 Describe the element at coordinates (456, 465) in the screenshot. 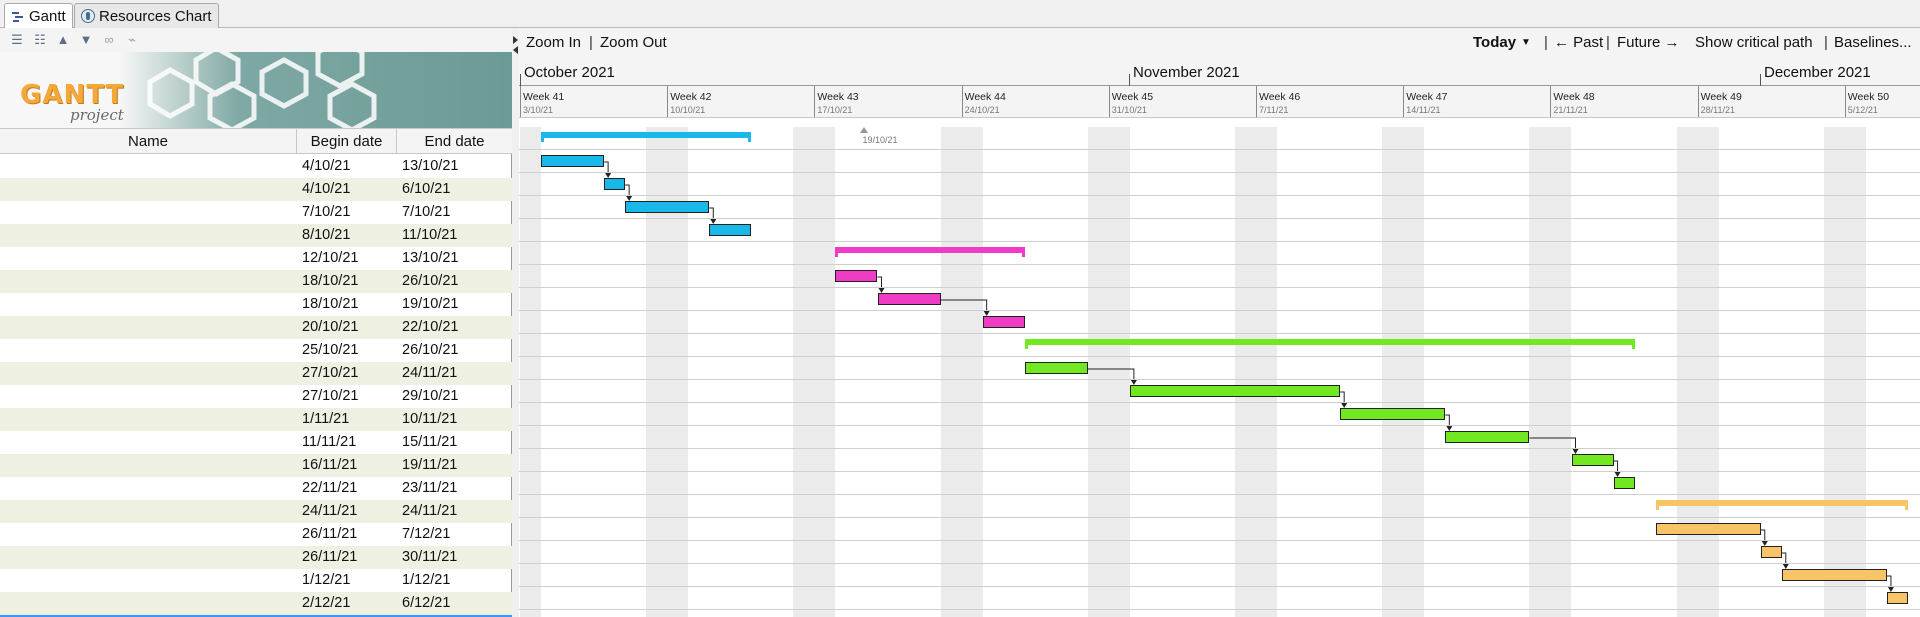

I see `end-date-cell: 19/11/21` at that location.